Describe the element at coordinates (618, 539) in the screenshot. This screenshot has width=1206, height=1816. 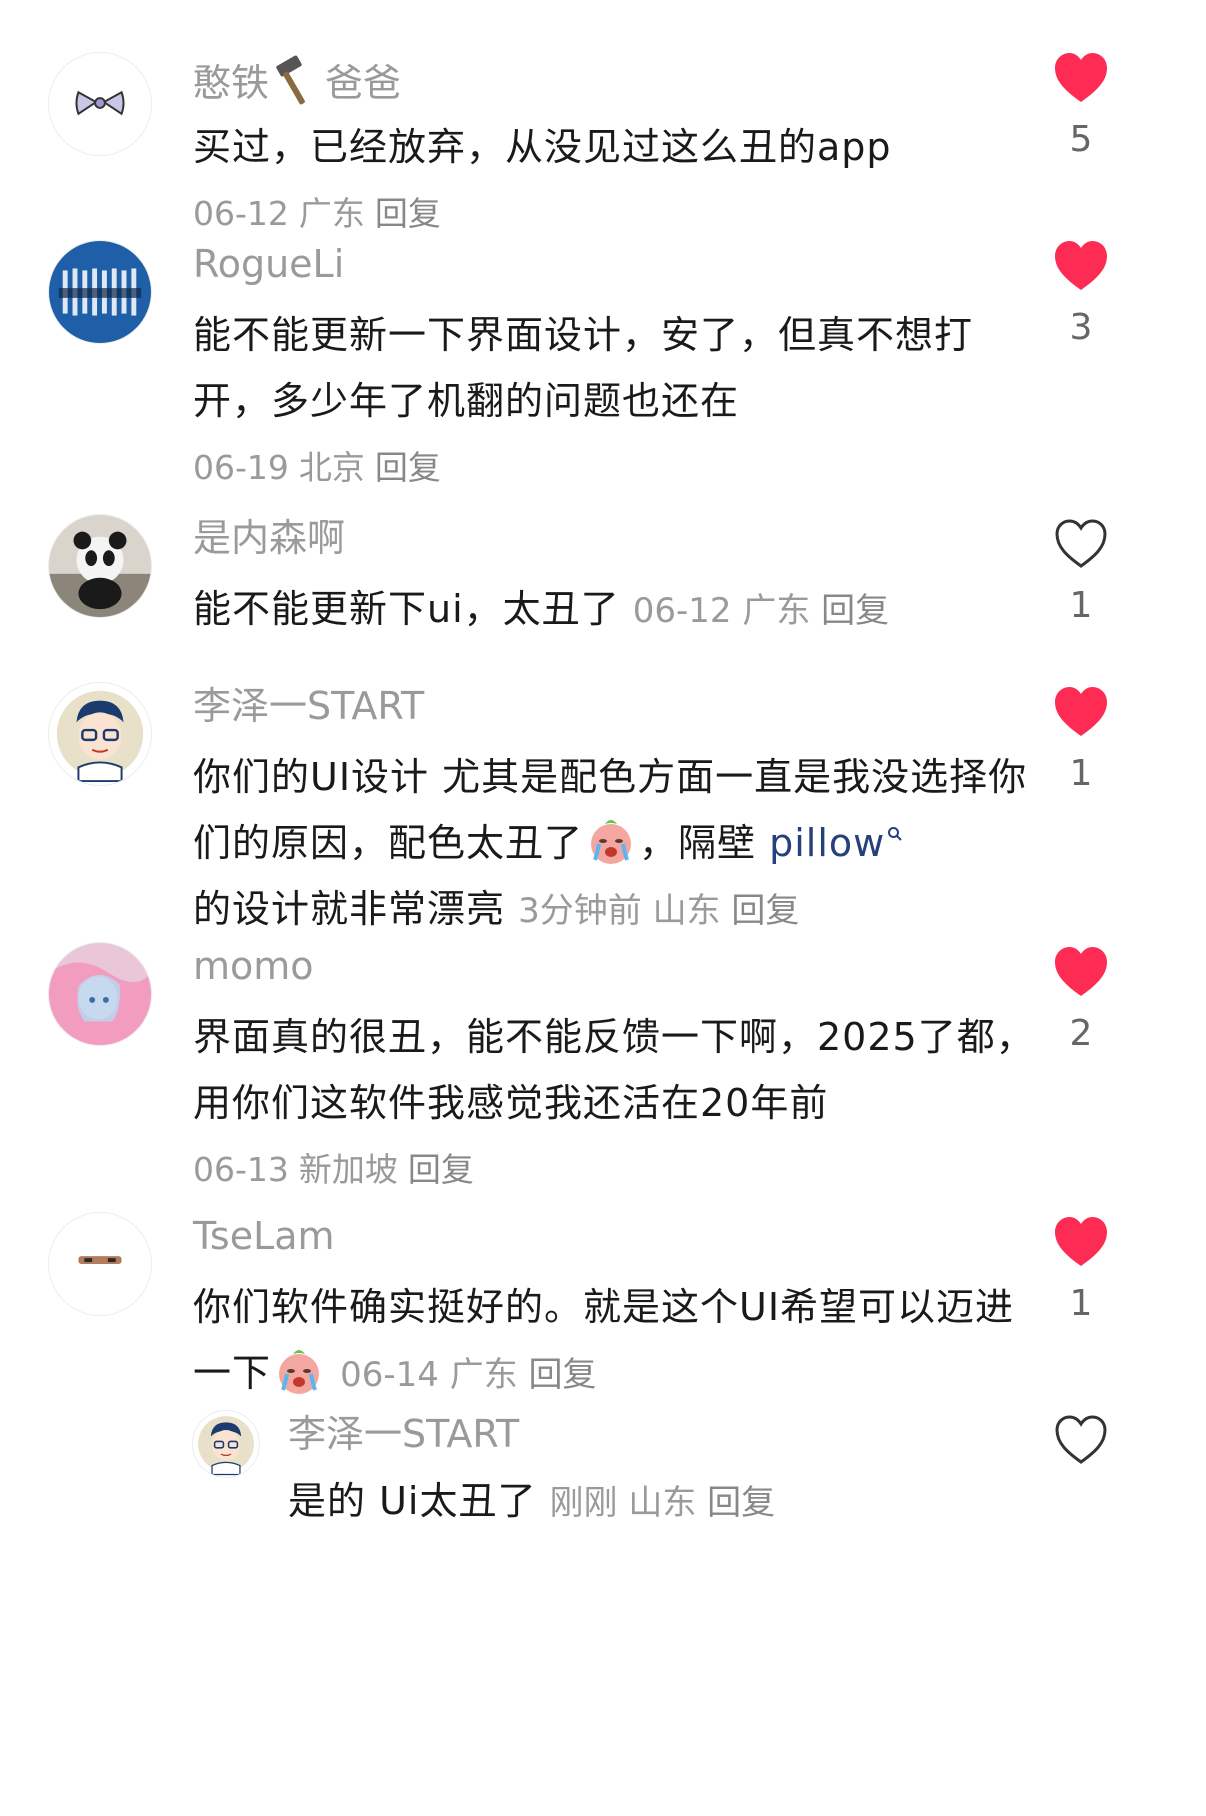
I see `username: 是内森啊` at that location.